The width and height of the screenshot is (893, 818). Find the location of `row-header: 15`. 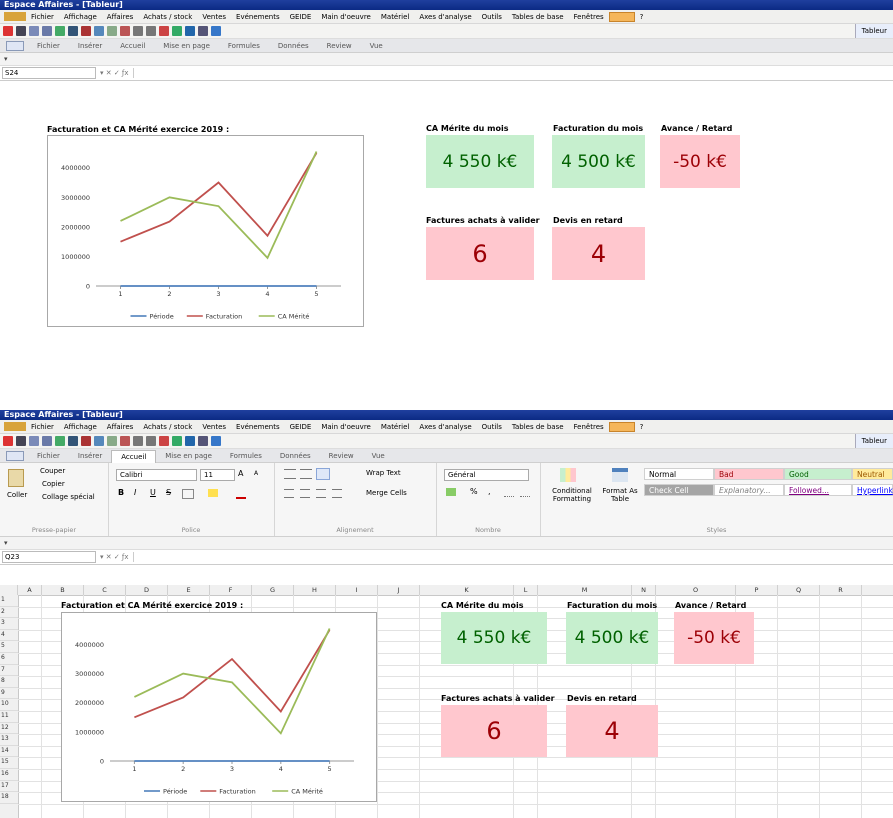

row-header: 15 is located at coordinates (9, 763).